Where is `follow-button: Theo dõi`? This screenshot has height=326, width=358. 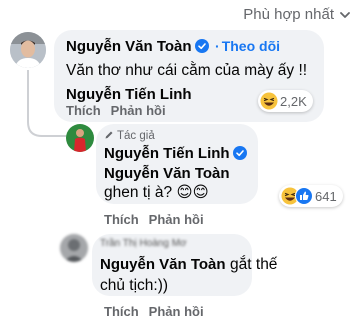
follow-button: Theo dõi is located at coordinates (251, 46).